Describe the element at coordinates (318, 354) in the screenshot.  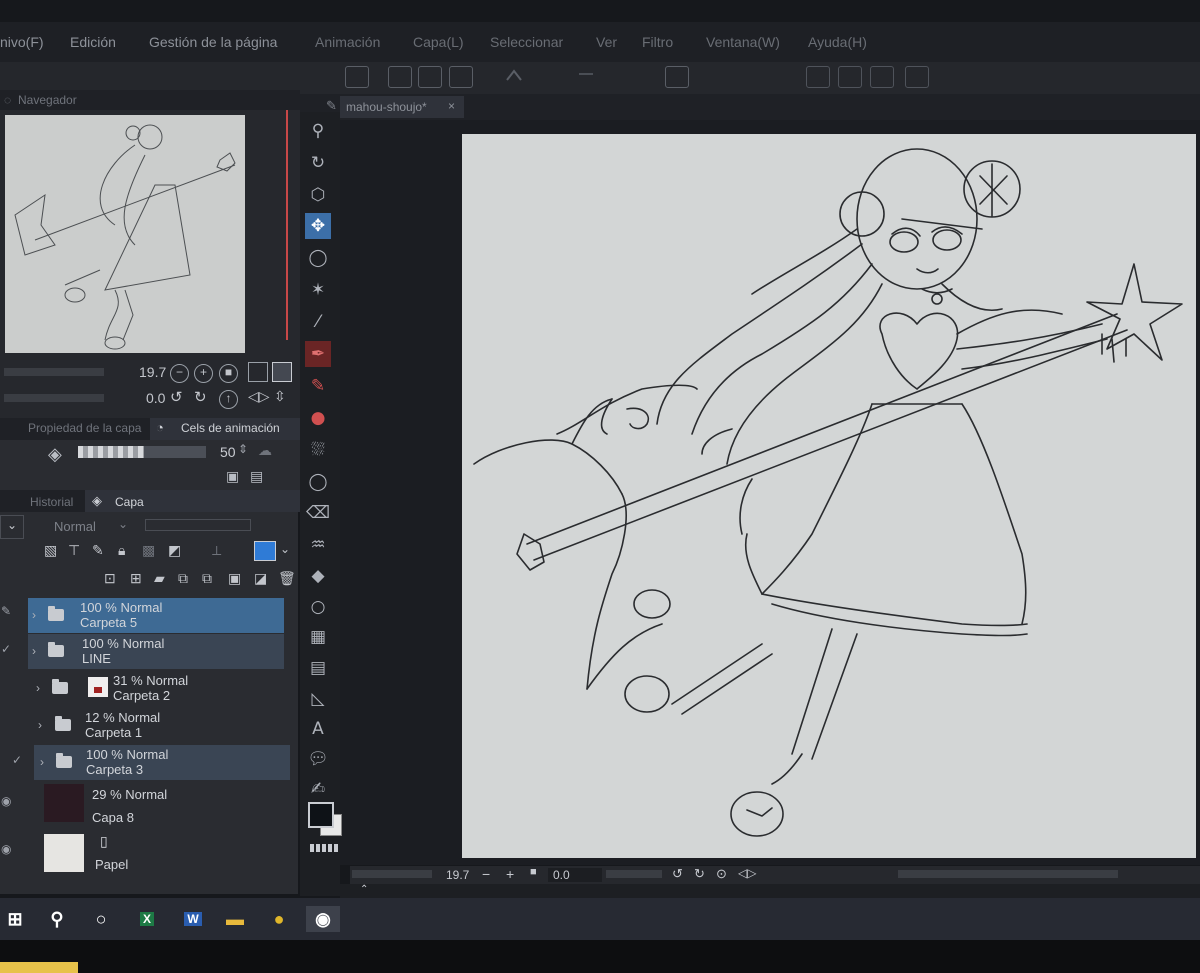
I see `pen-icon: ✒` at that location.